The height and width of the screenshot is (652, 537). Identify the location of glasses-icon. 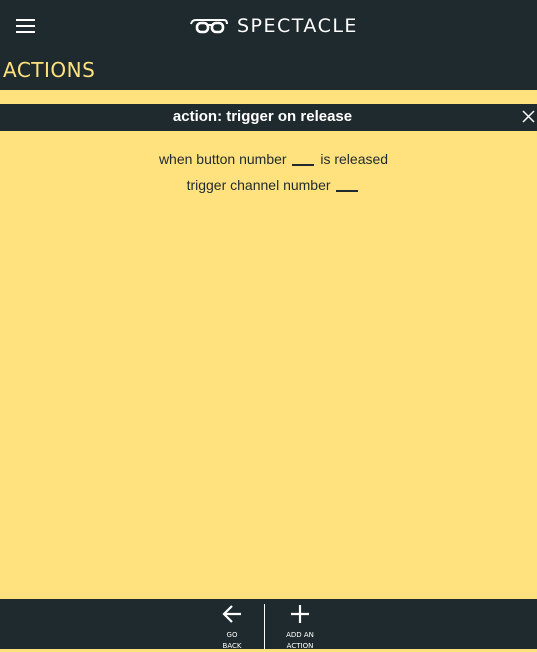
(209, 26).